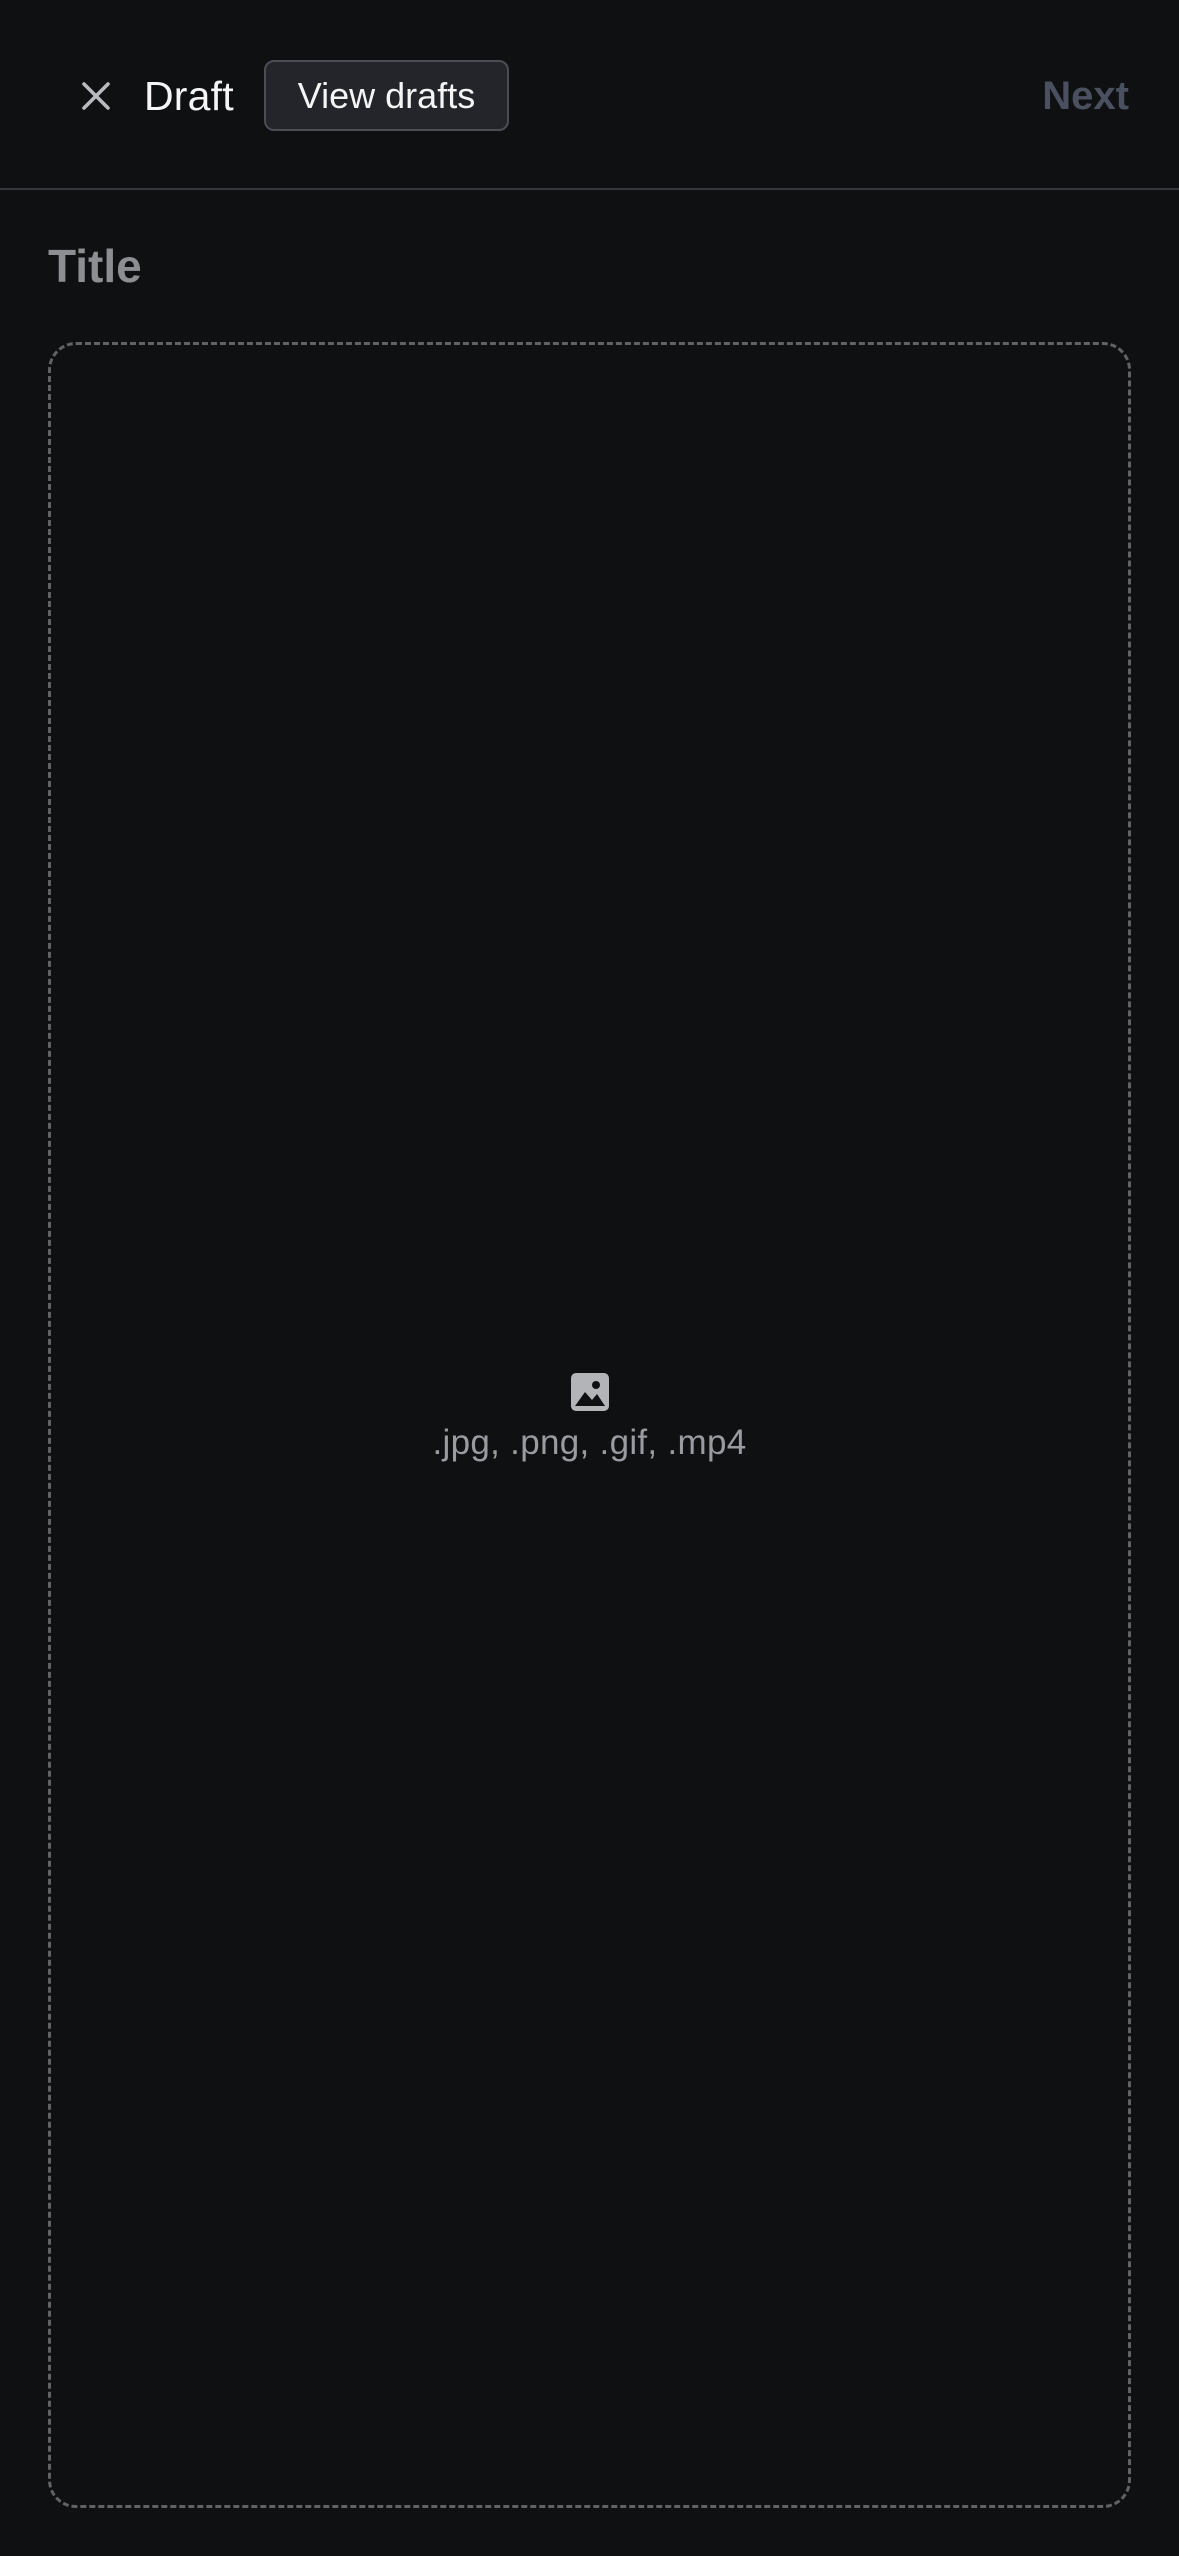  Describe the element at coordinates (1085, 96) in the screenshot. I see `next-button: Next` at that location.